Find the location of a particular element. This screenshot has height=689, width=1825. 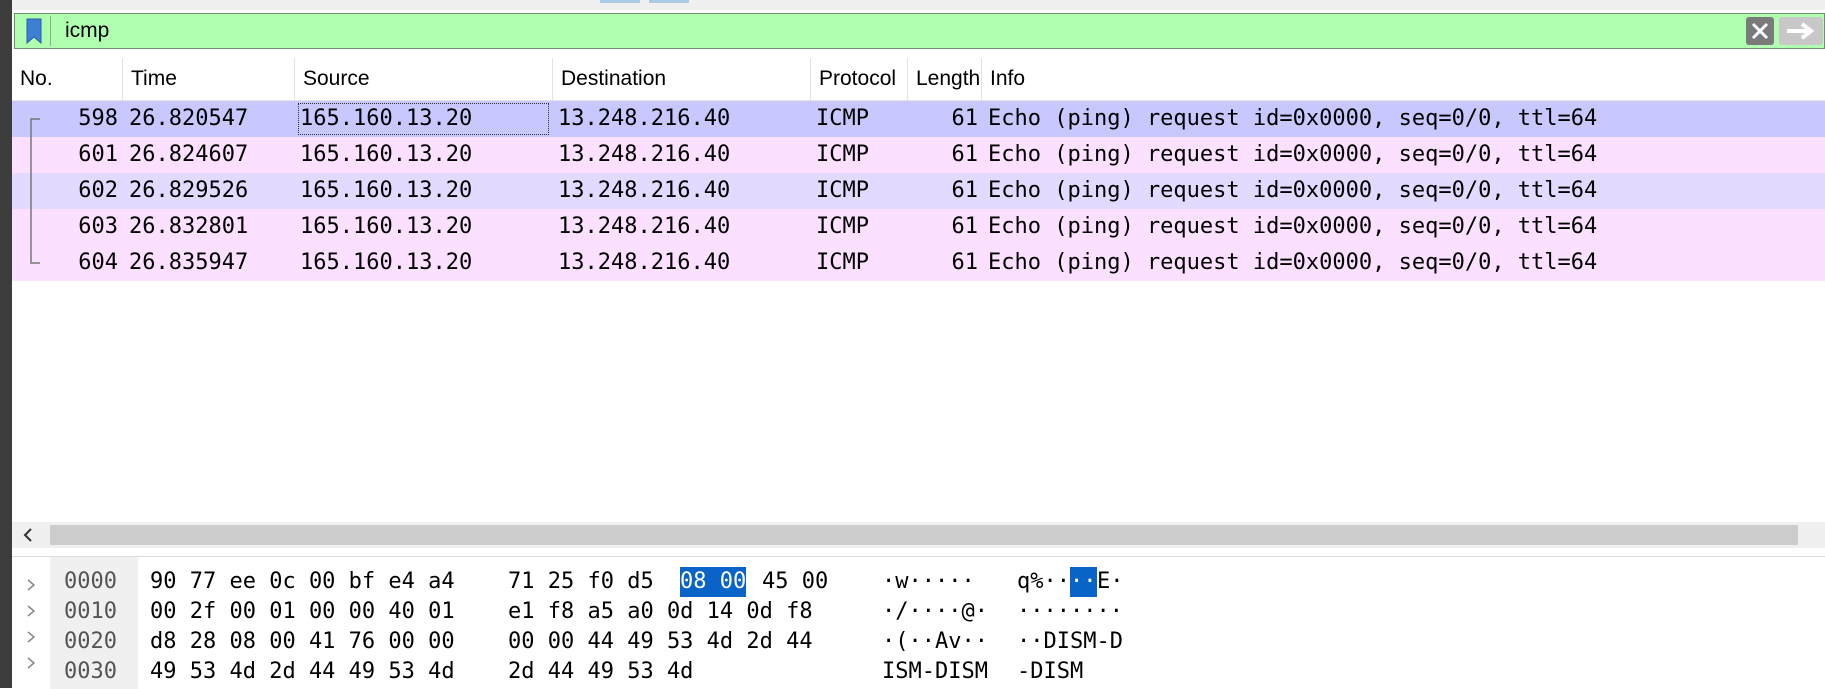

packet-time: 26.820547 is located at coordinates (189, 118).